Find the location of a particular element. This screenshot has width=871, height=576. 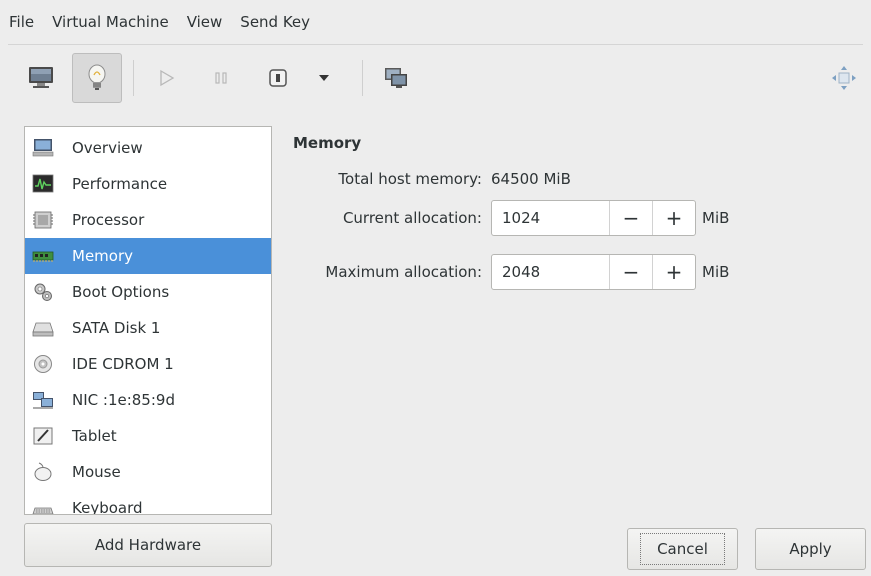

shutdown-menu-button is located at coordinates (324, 78).